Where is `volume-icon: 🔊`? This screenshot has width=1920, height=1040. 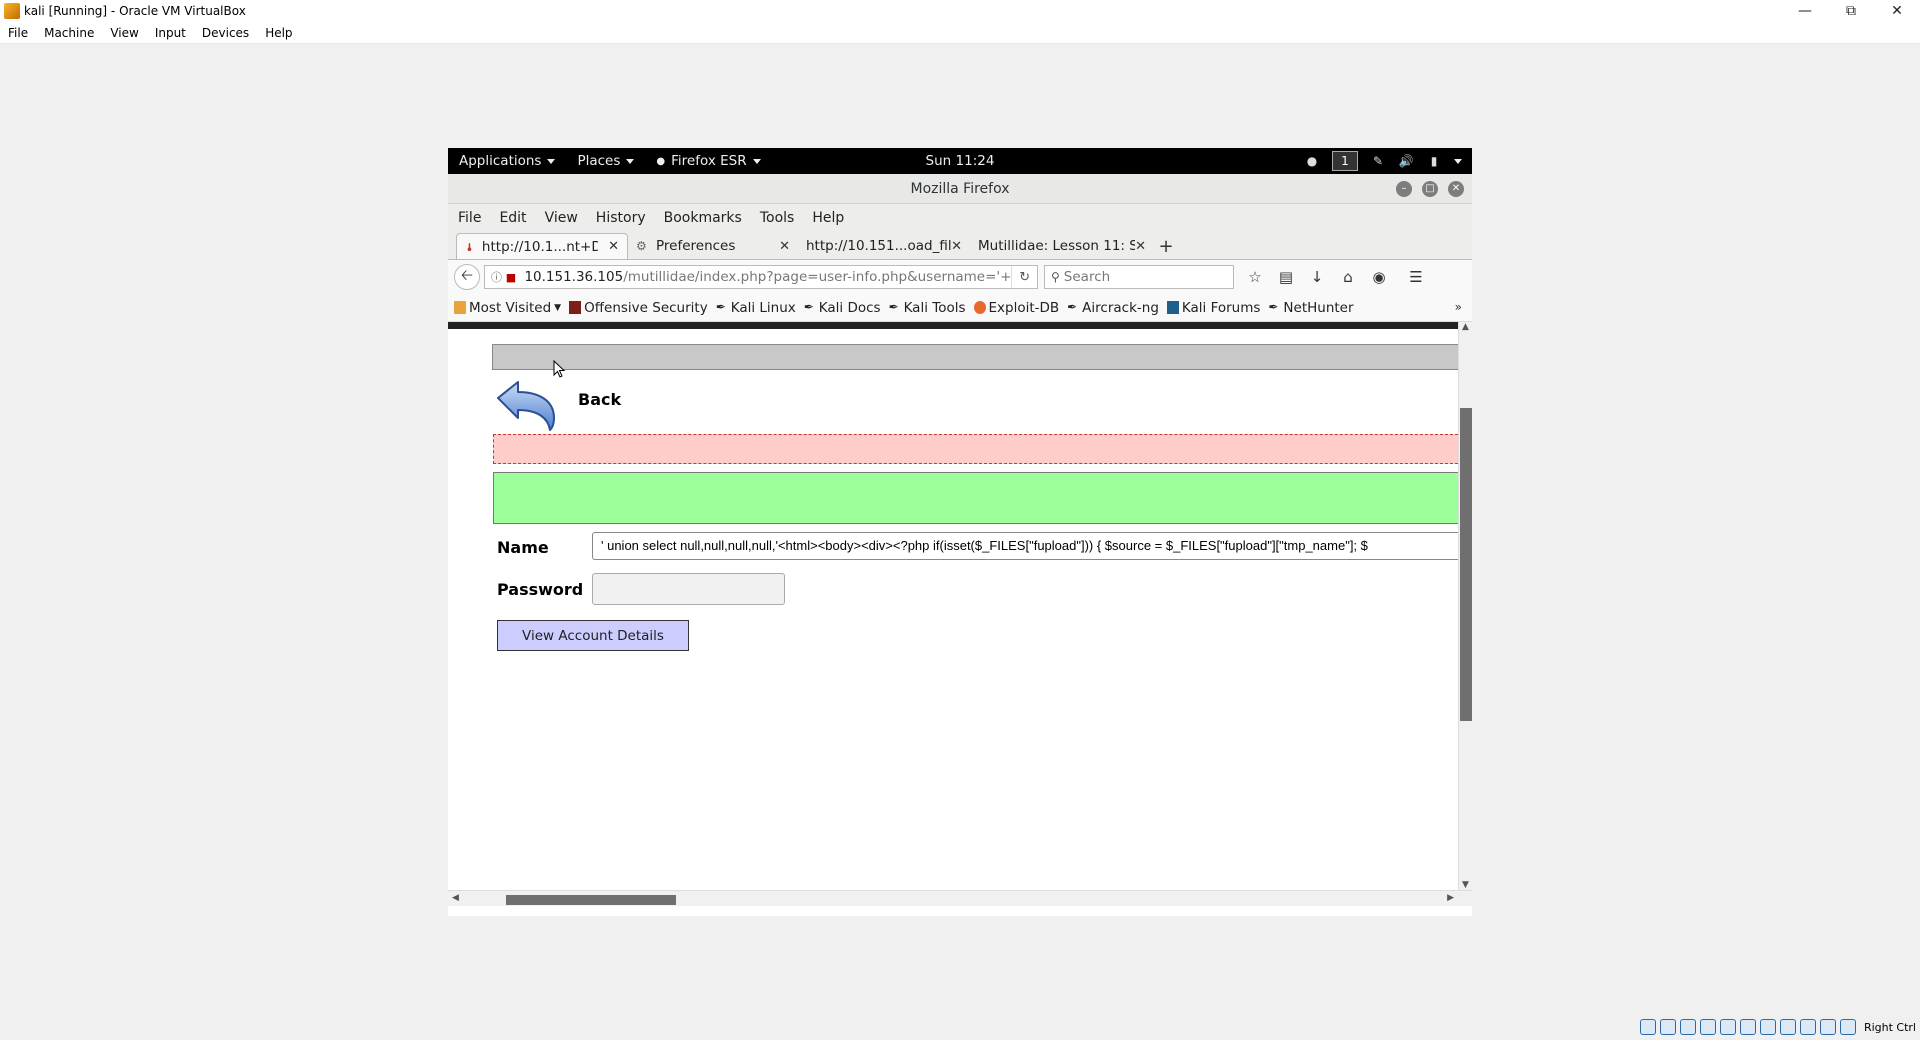
volume-icon: 🔊 is located at coordinates (1406, 161).